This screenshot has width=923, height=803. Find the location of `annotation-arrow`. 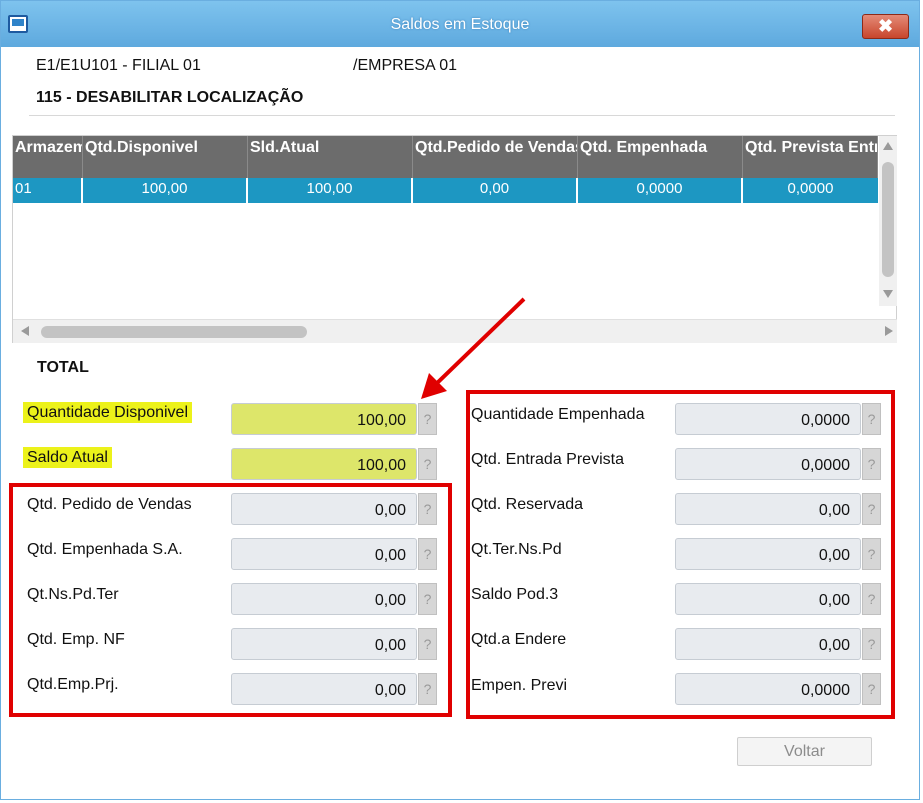

annotation-arrow is located at coordinates (473, 348).